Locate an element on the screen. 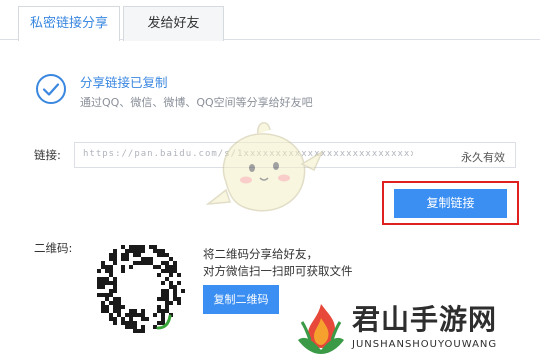 The height and width of the screenshot is (360, 540). success-title: 分享链接已复制 is located at coordinates (124, 82).